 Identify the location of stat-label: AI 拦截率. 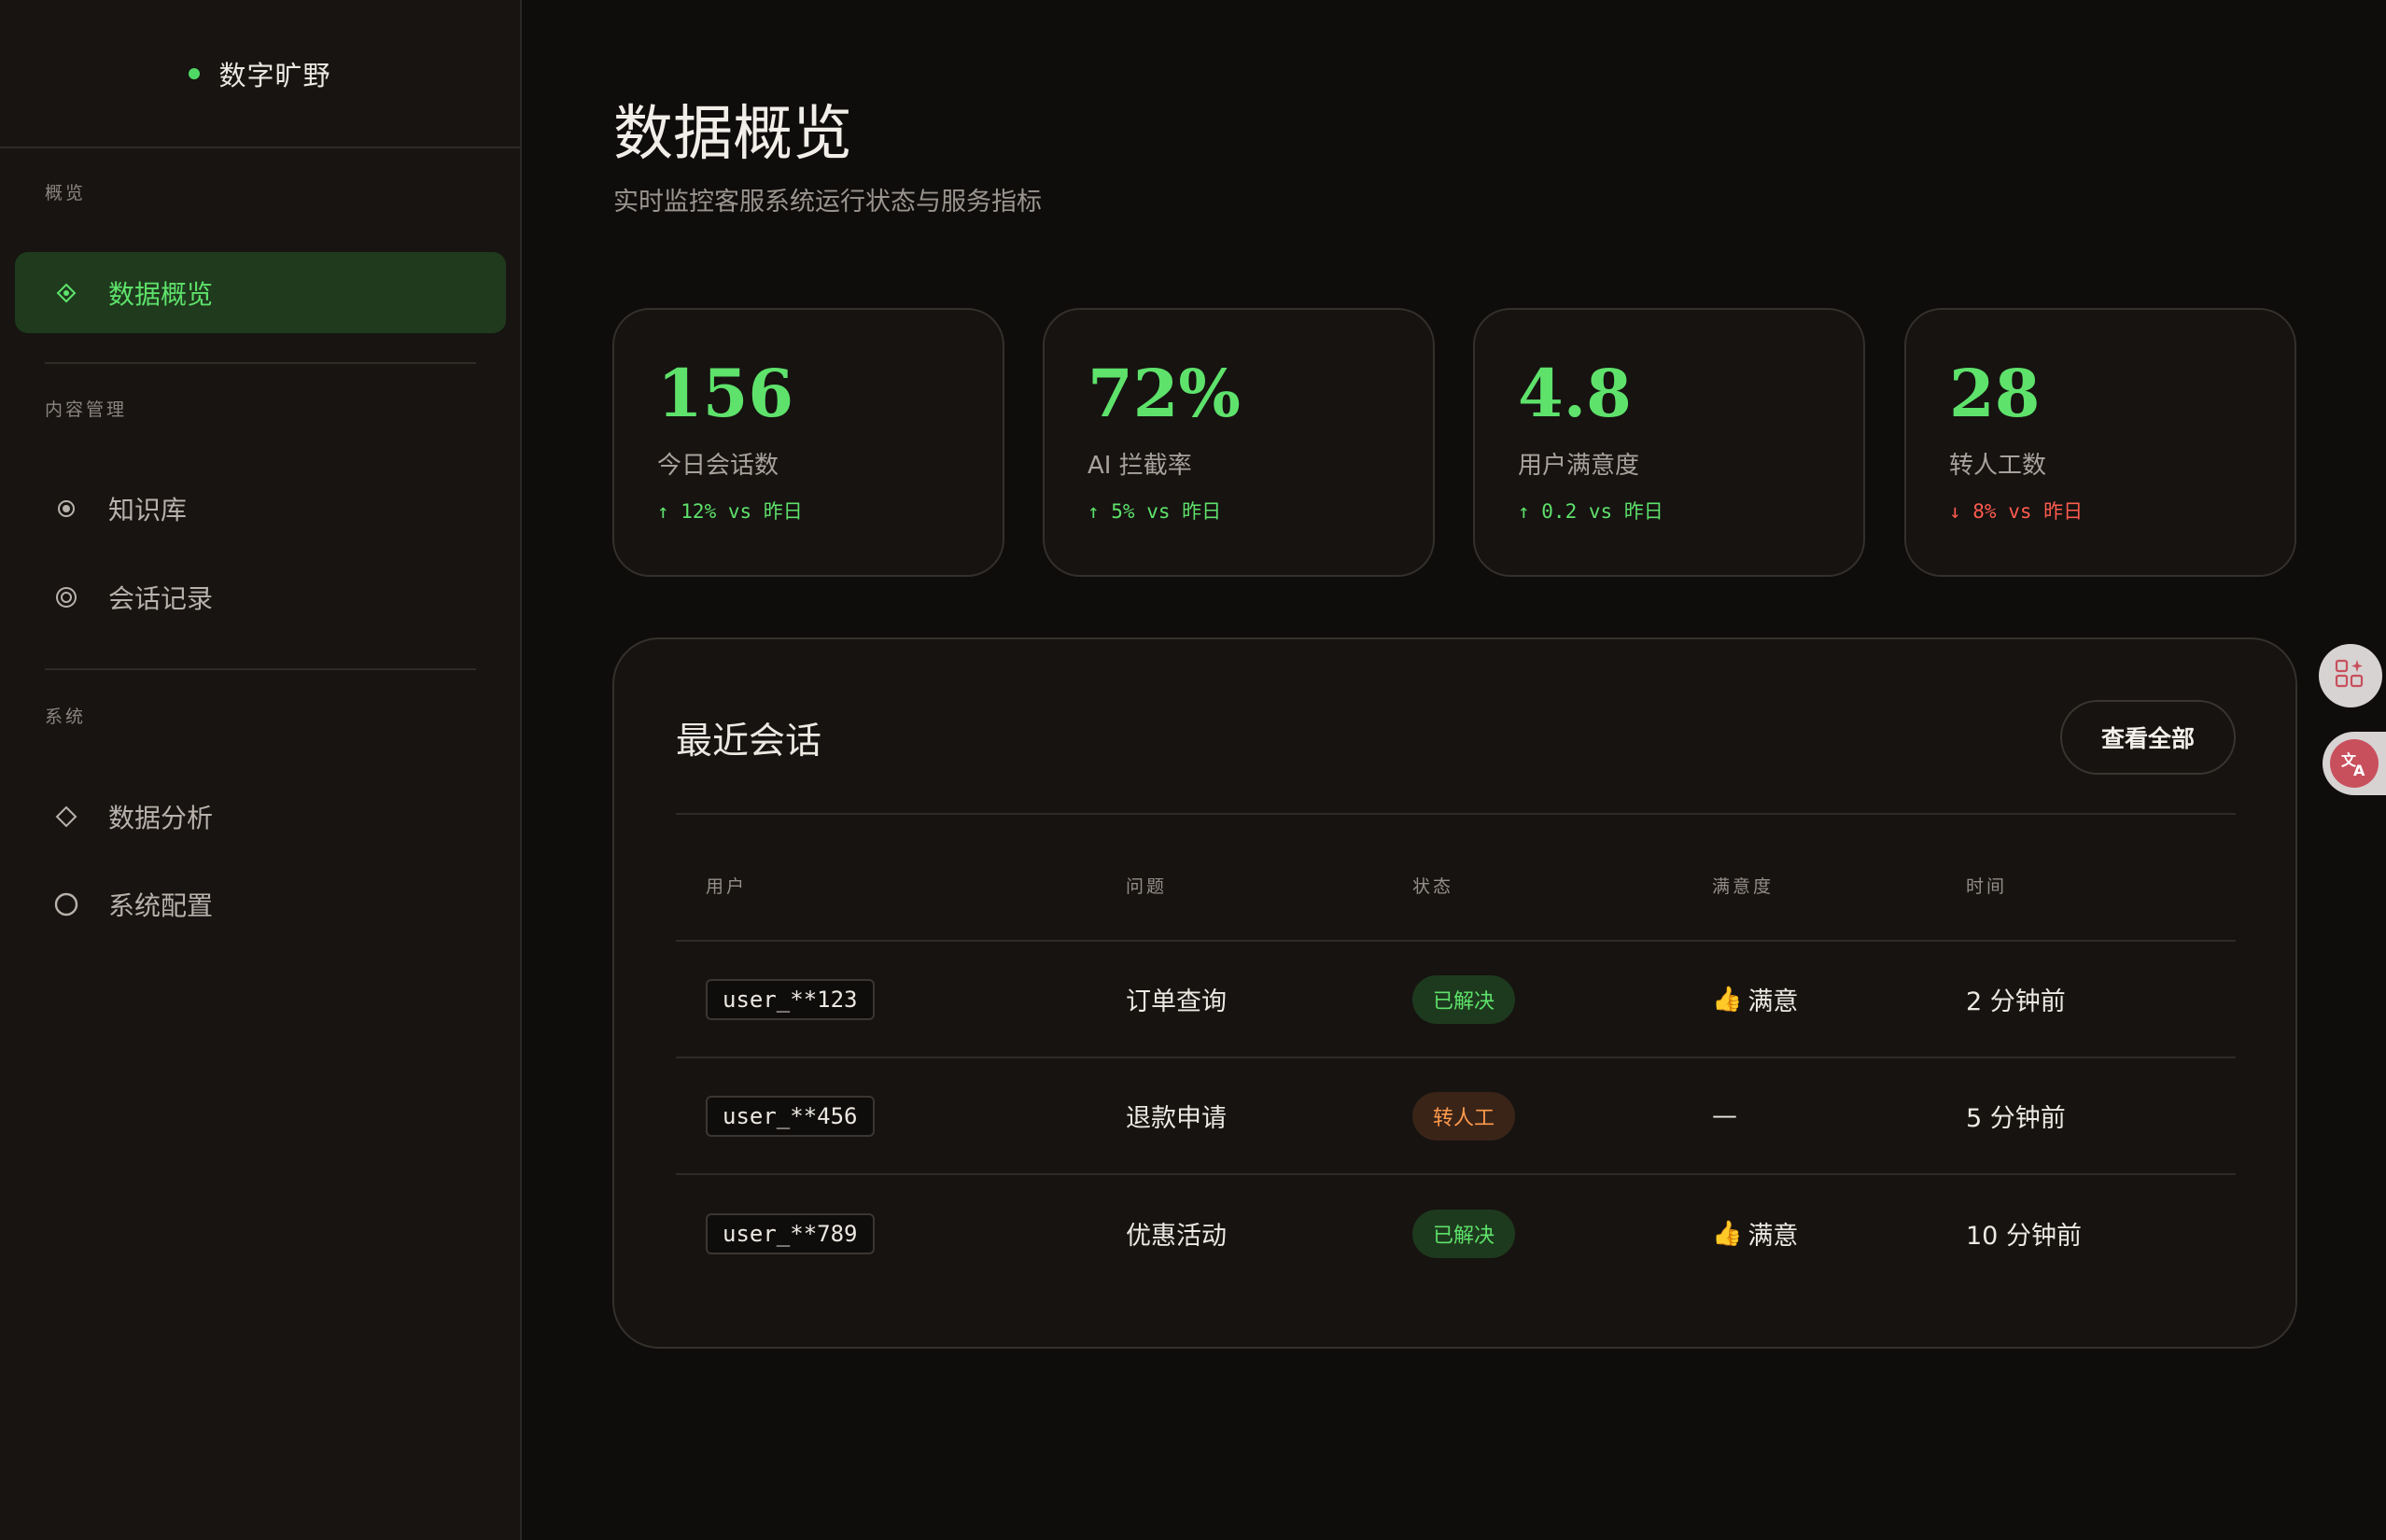
(1140, 466).